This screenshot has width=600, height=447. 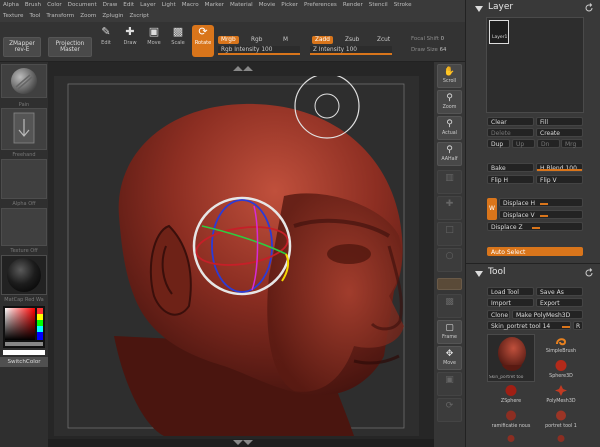 I want to click on color-picker, so click(x=24, y=327).